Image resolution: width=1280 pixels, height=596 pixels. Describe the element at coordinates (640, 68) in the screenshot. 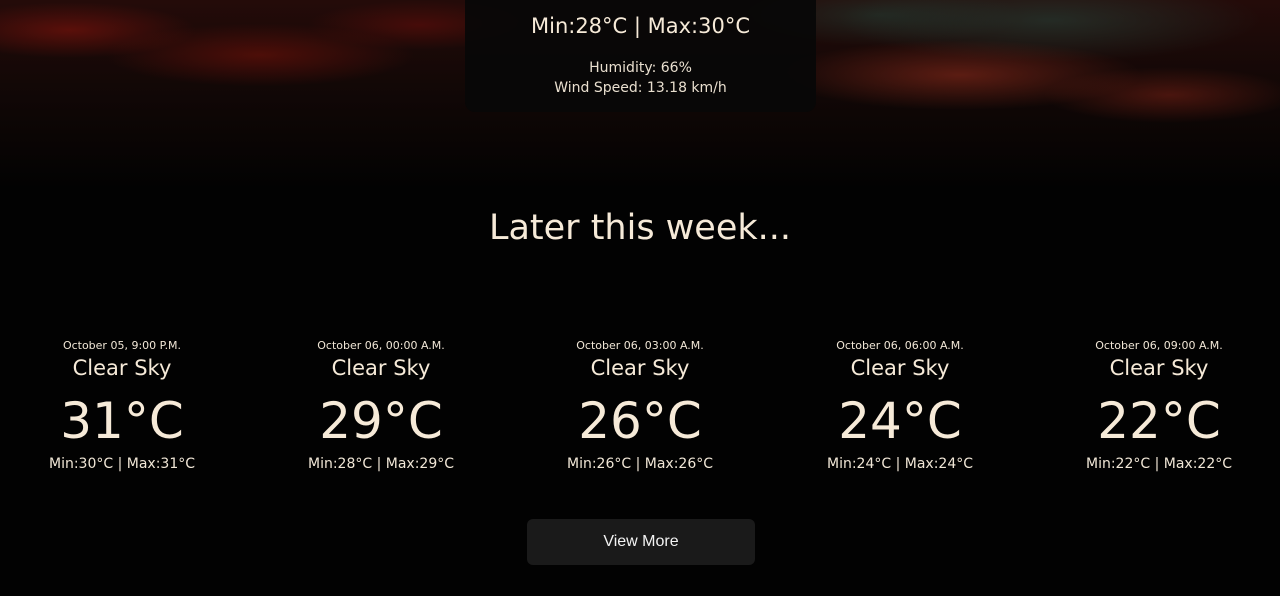

I see `current-humidity: Humidity: 66%` at that location.